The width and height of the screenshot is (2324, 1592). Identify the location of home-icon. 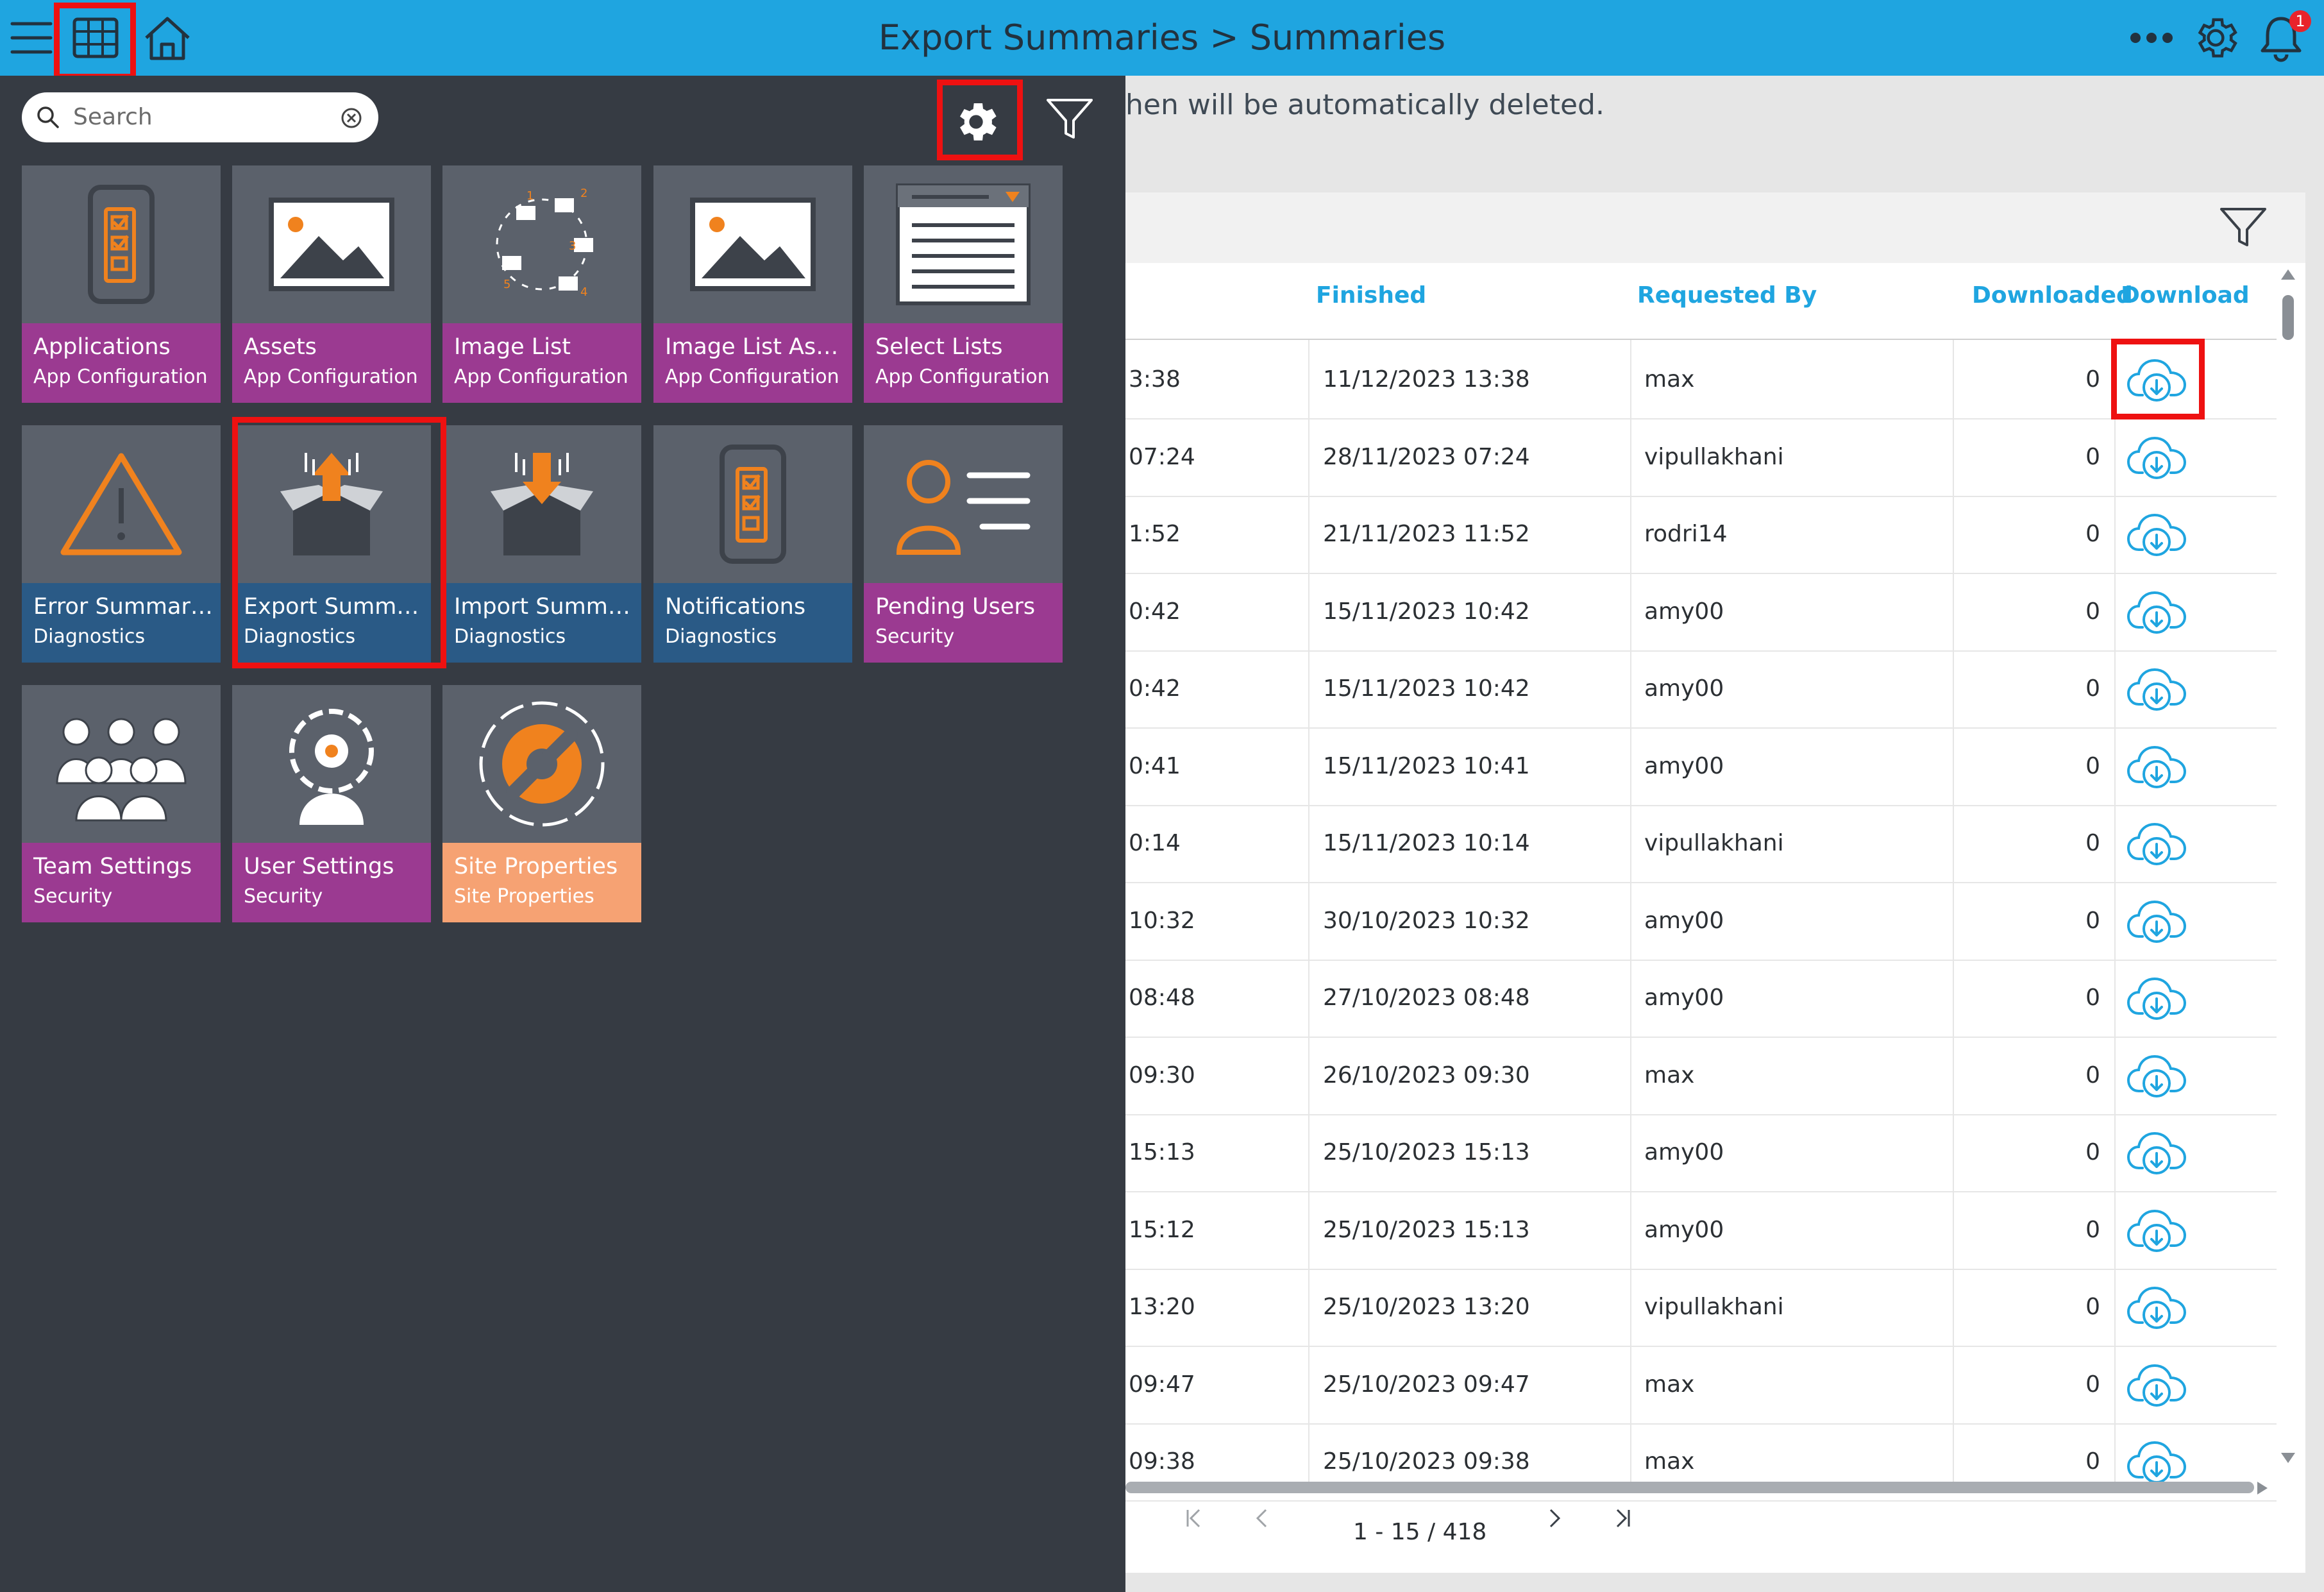
(168, 38).